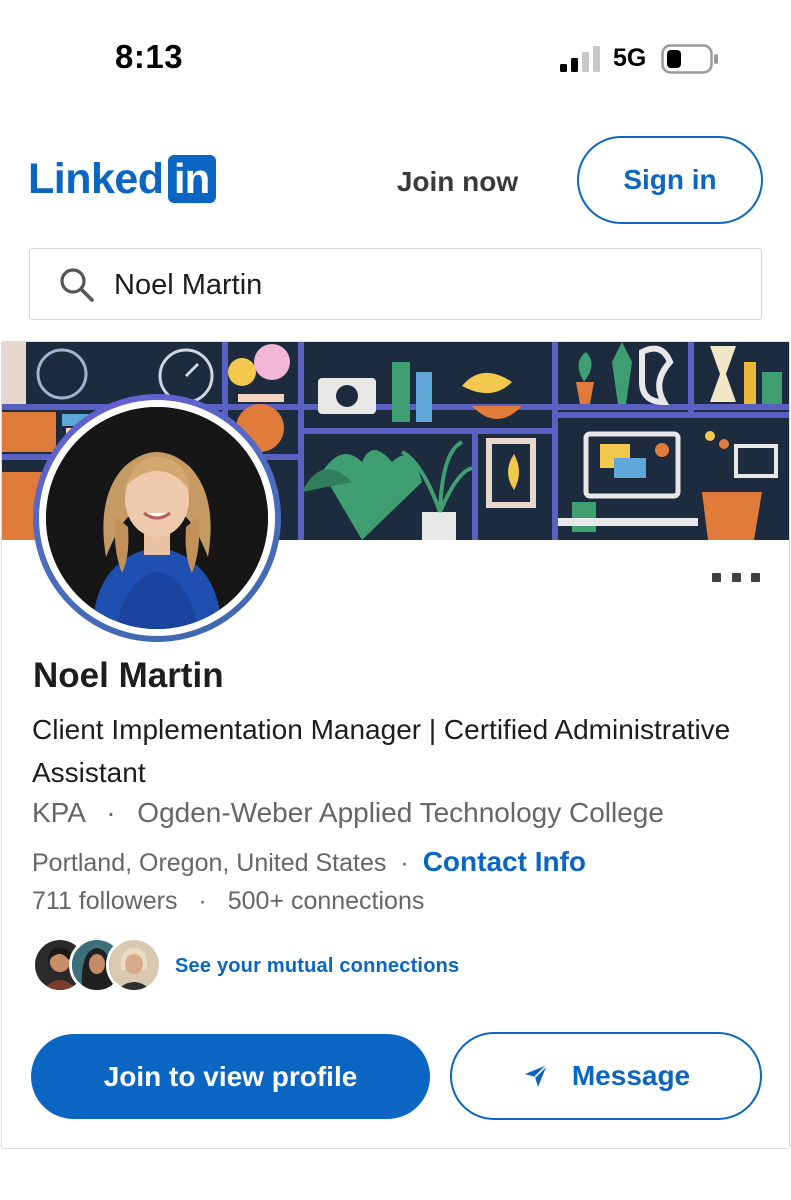 The width and height of the screenshot is (791, 1200). What do you see at coordinates (536, 1075) in the screenshot?
I see `send-icon` at bounding box center [536, 1075].